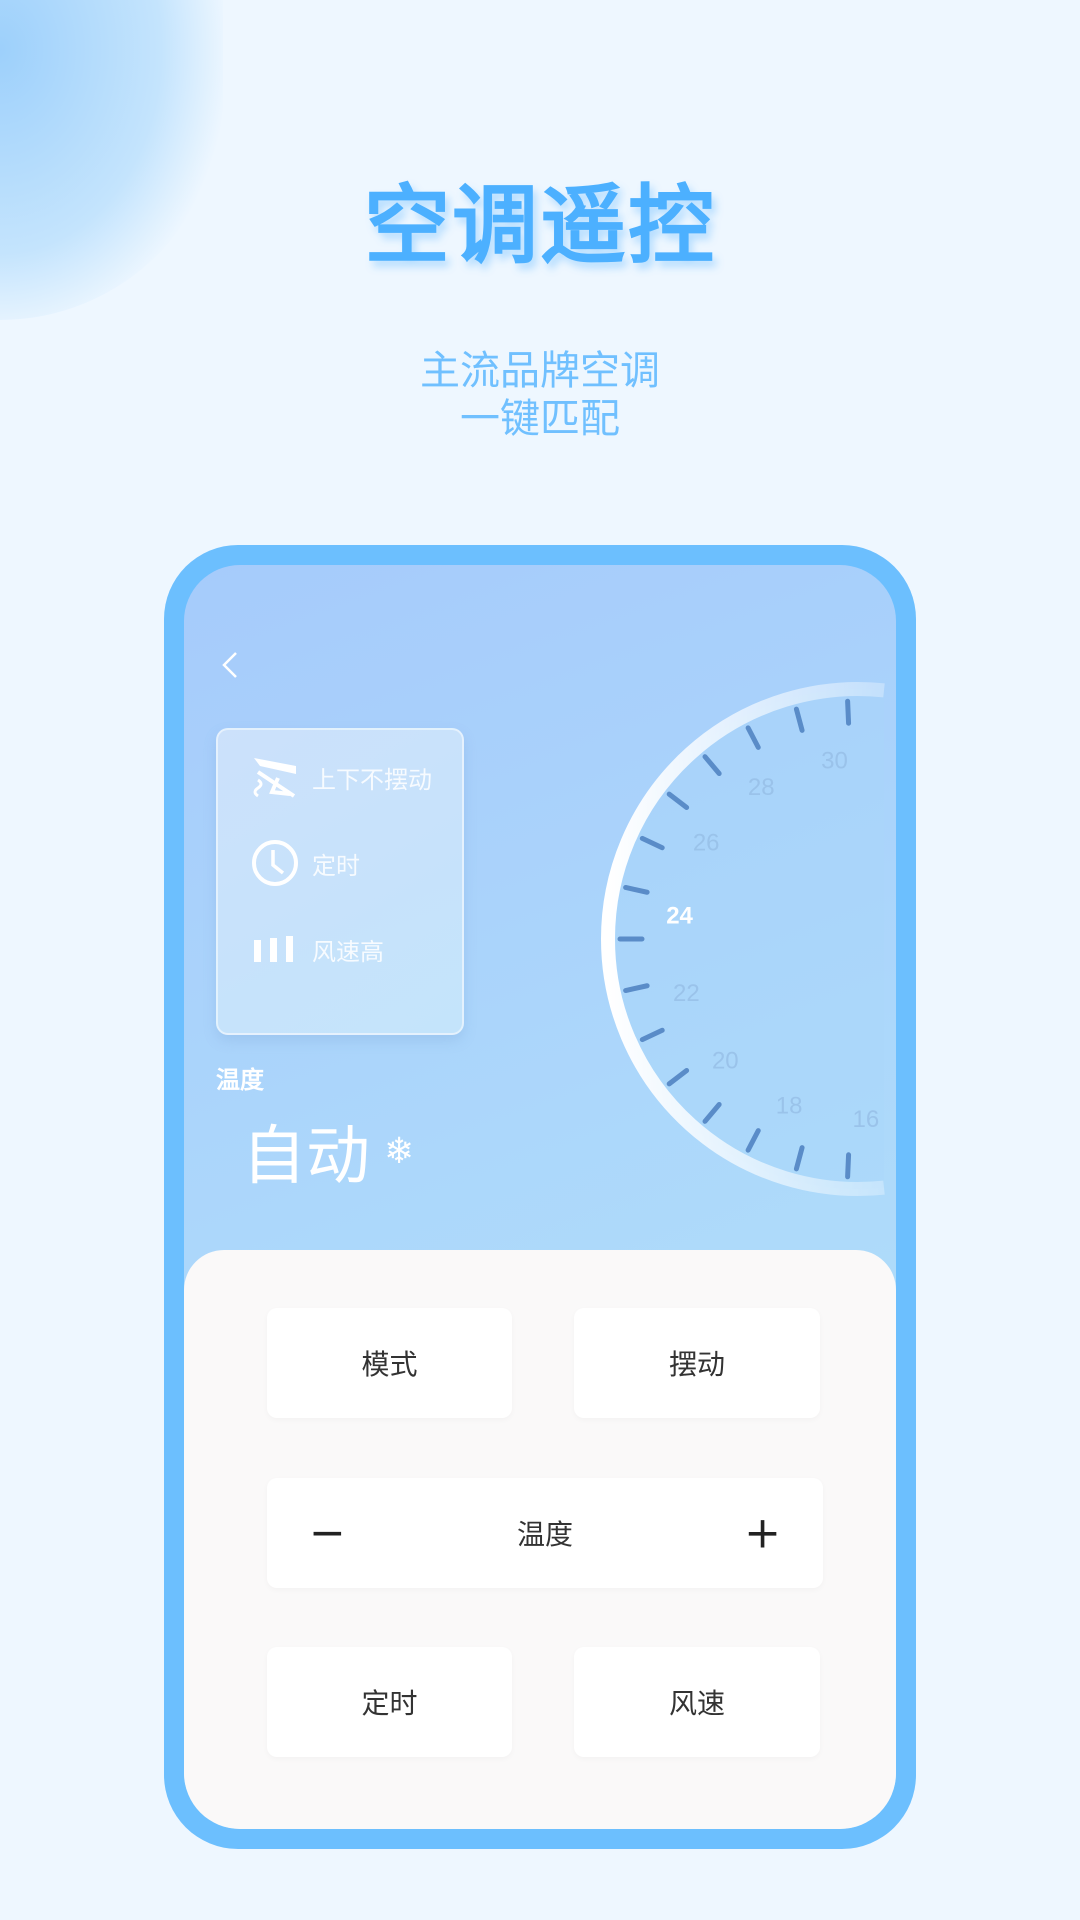 Image resolution: width=1080 pixels, height=1920 pixels. What do you see at coordinates (389, 1702) in the screenshot?
I see `timer-button: 定时` at bounding box center [389, 1702].